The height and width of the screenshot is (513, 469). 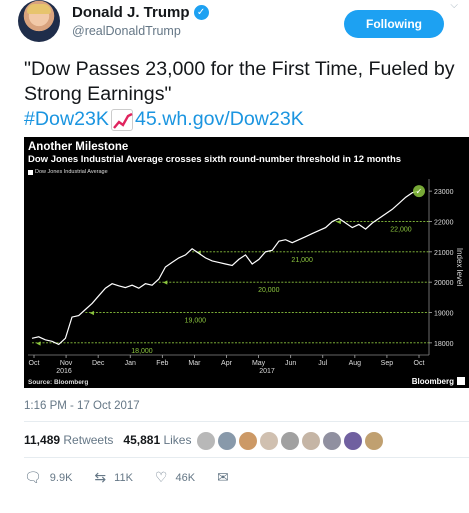 What do you see at coordinates (454, 5) in the screenshot?
I see `chevron-down-icon: ⌵` at bounding box center [454, 5].